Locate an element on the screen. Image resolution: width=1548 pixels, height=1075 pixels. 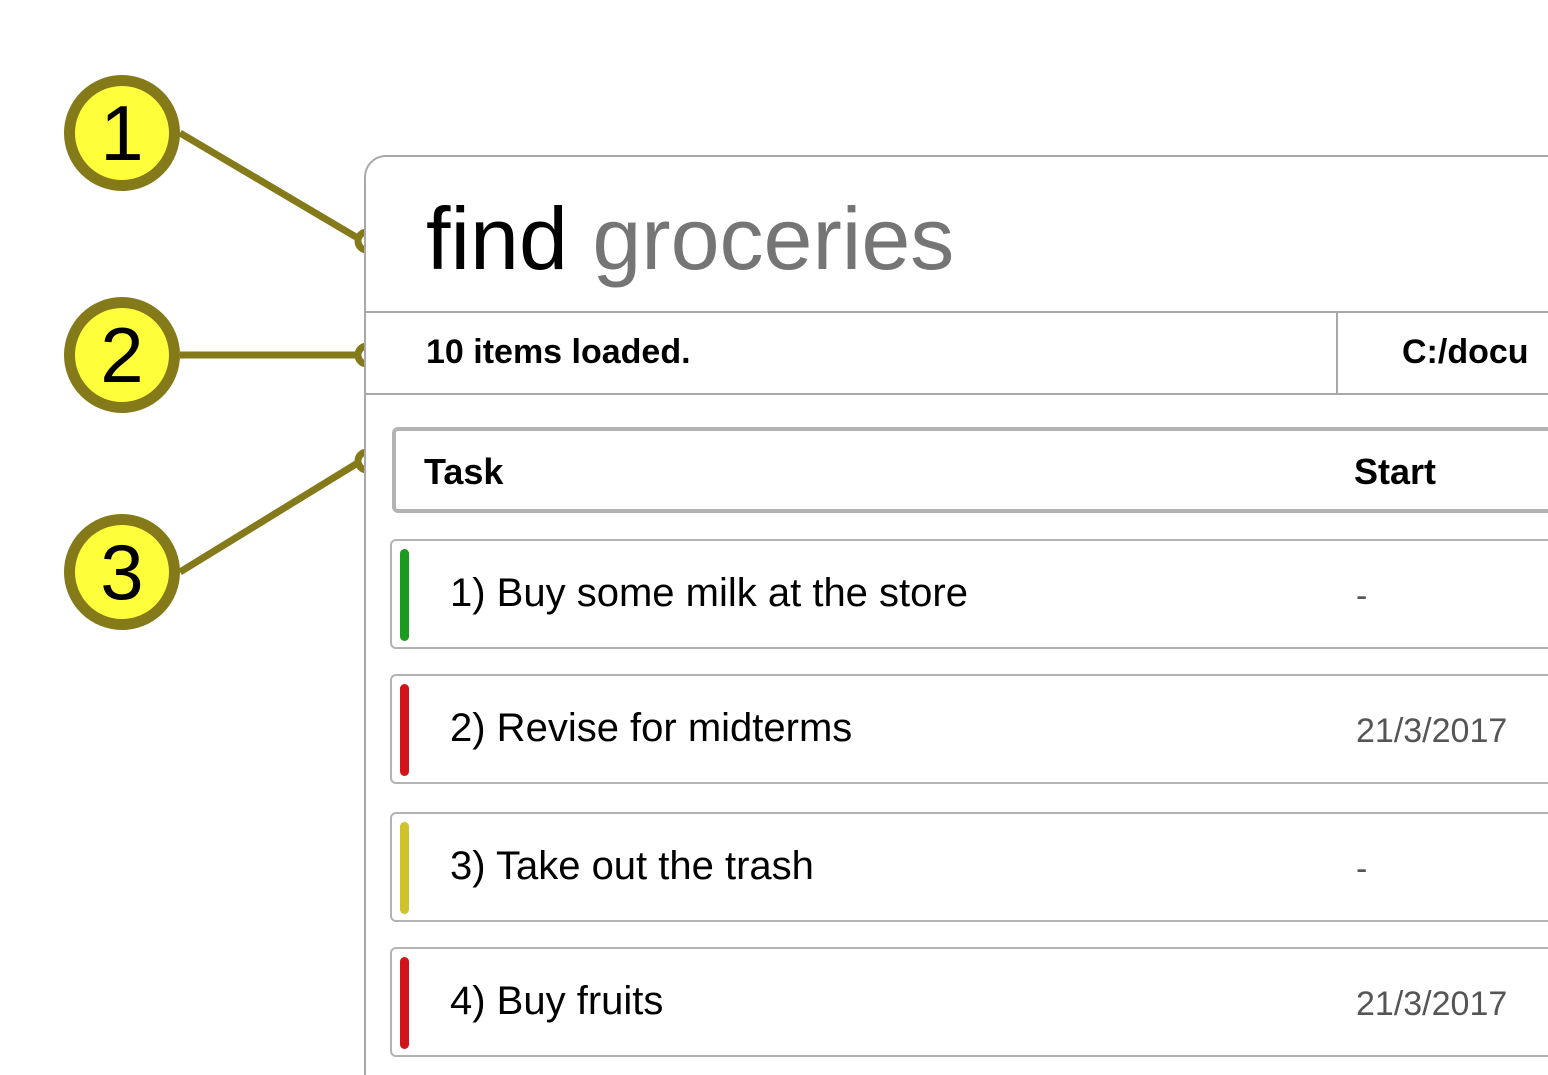
column-header-start: Start is located at coordinates (1395, 472).